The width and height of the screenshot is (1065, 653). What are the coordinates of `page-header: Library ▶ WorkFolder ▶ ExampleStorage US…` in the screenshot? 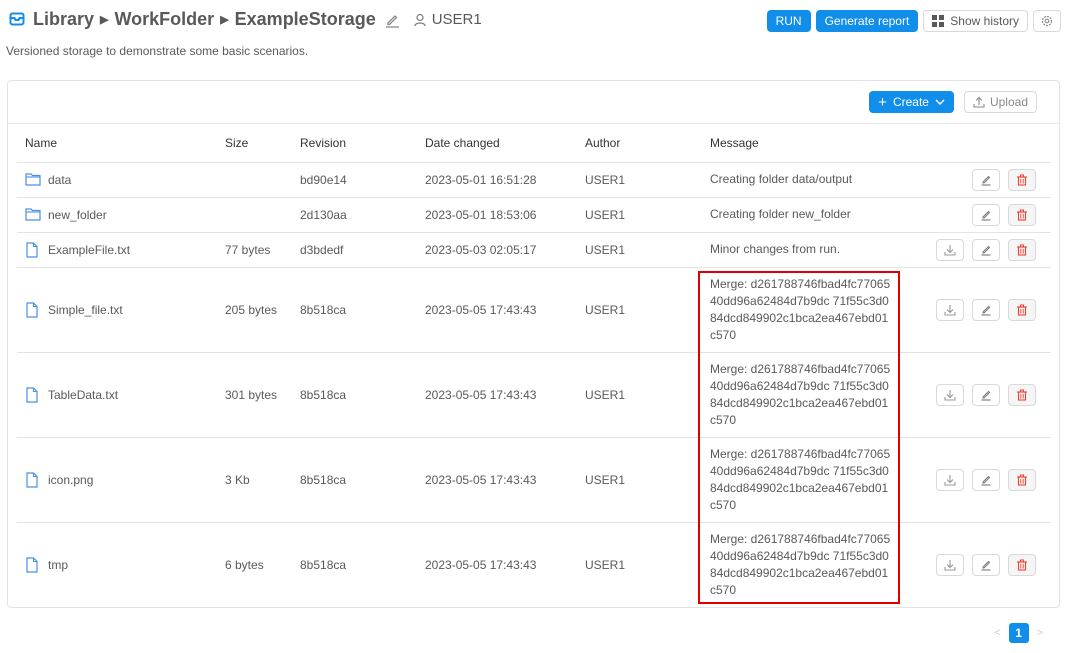 It's located at (532, 21).